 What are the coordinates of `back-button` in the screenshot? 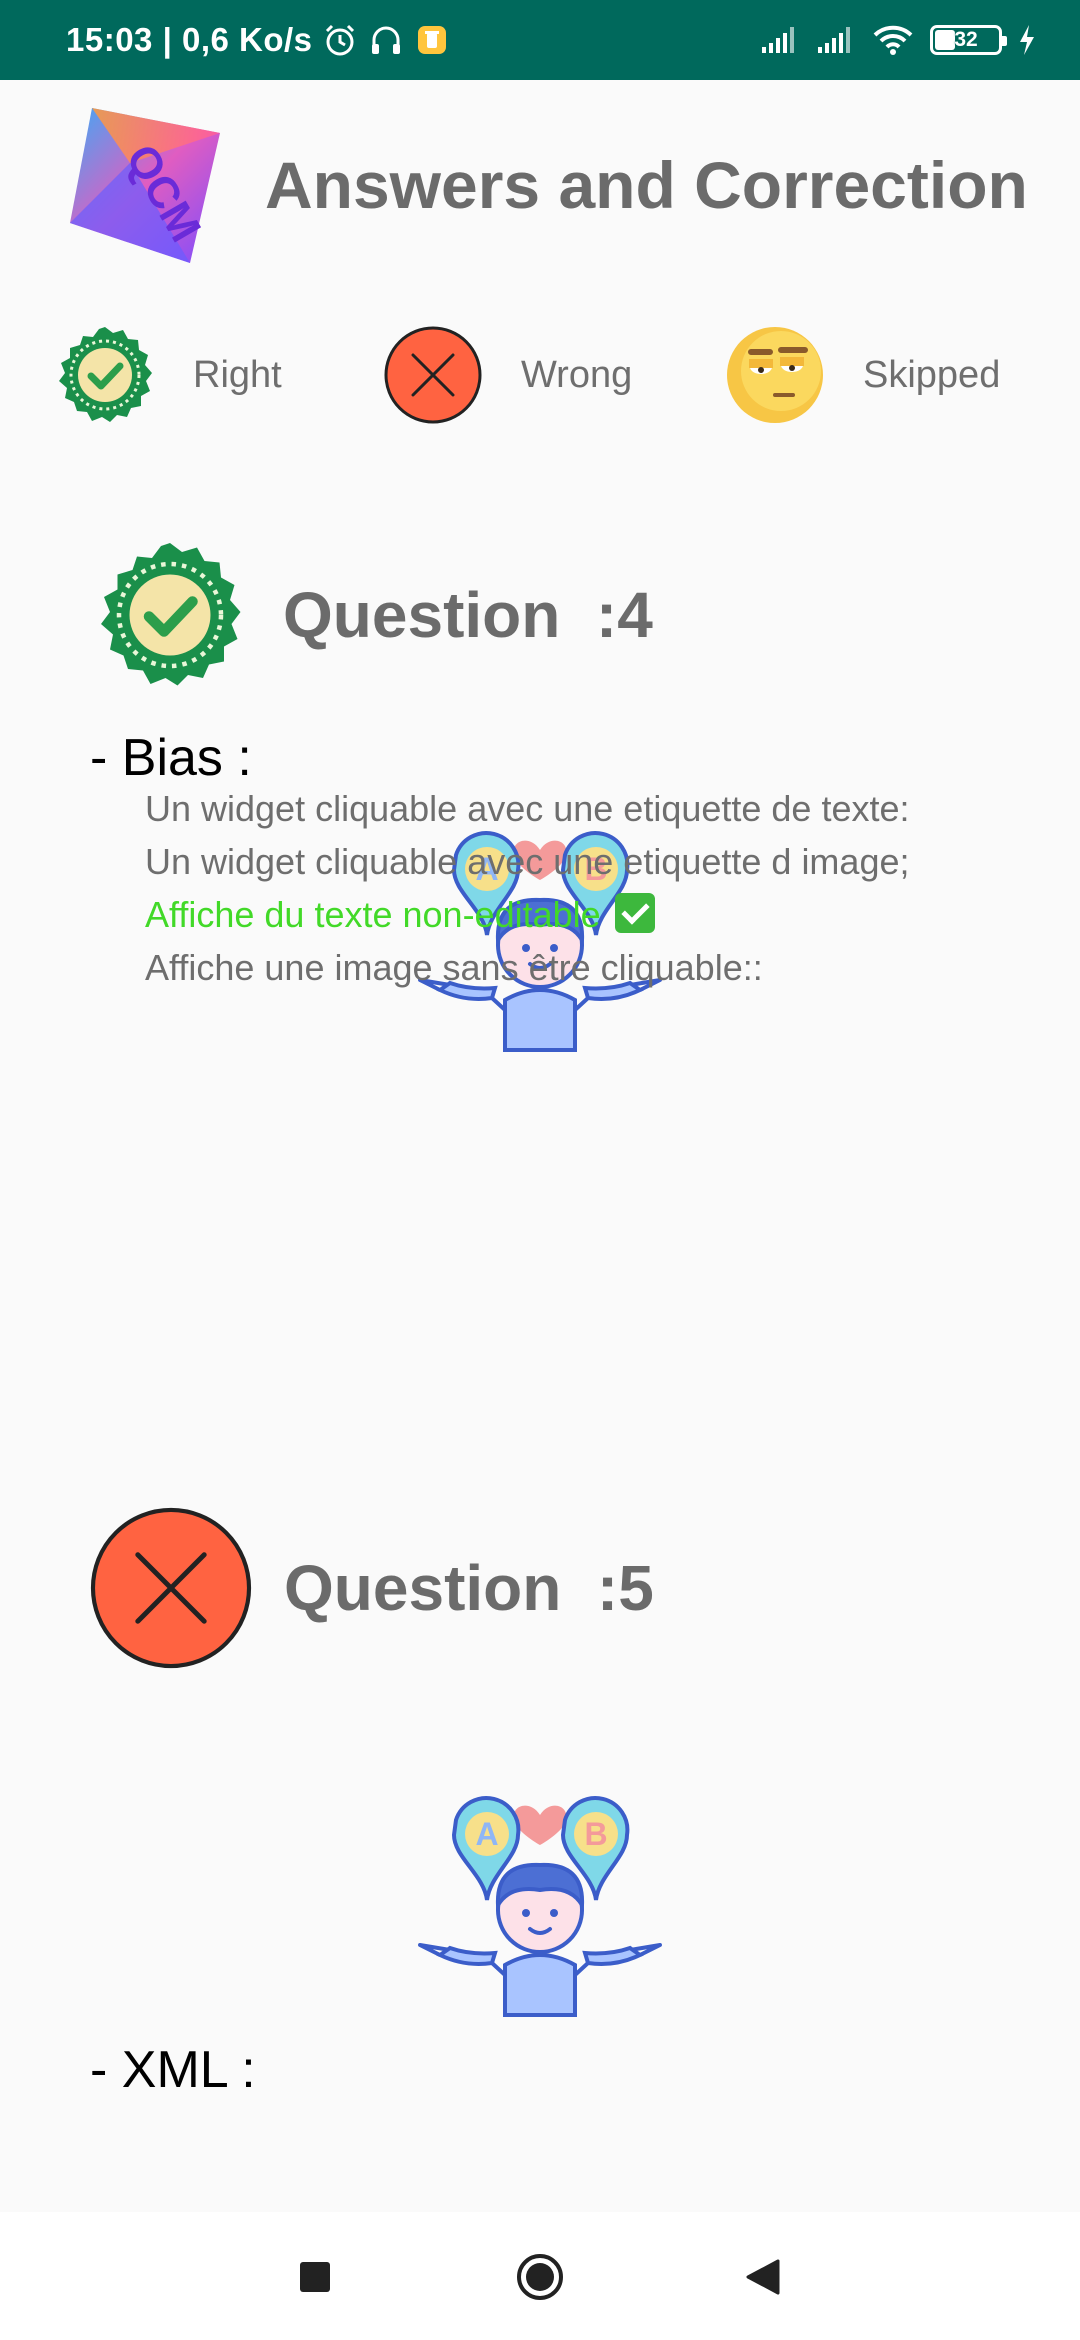 It's located at (763, 2277).